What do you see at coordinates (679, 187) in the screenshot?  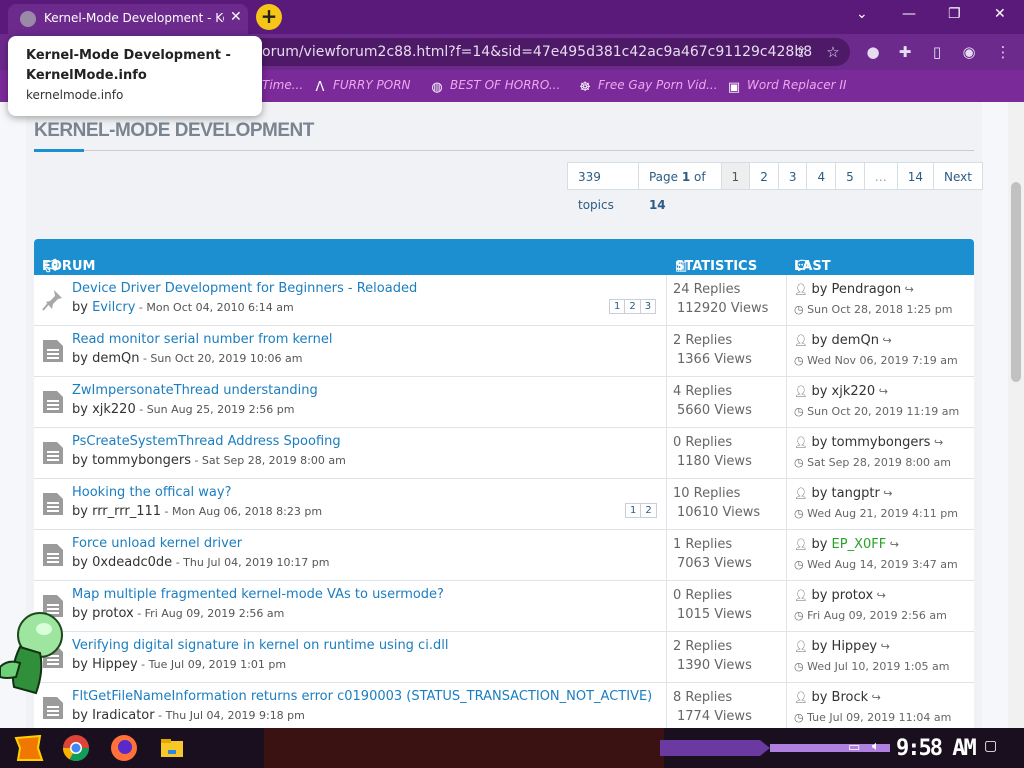 I see `page-indicator: Page 1 of 14` at bounding box center [679, 187].